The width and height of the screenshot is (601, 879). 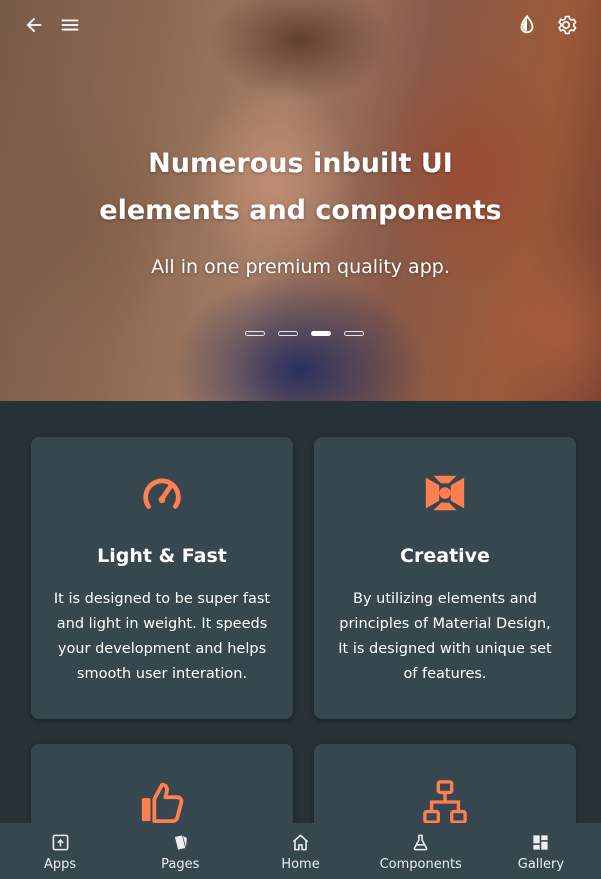 I want to click on nav-label: Home, so click(x=300, y=864).